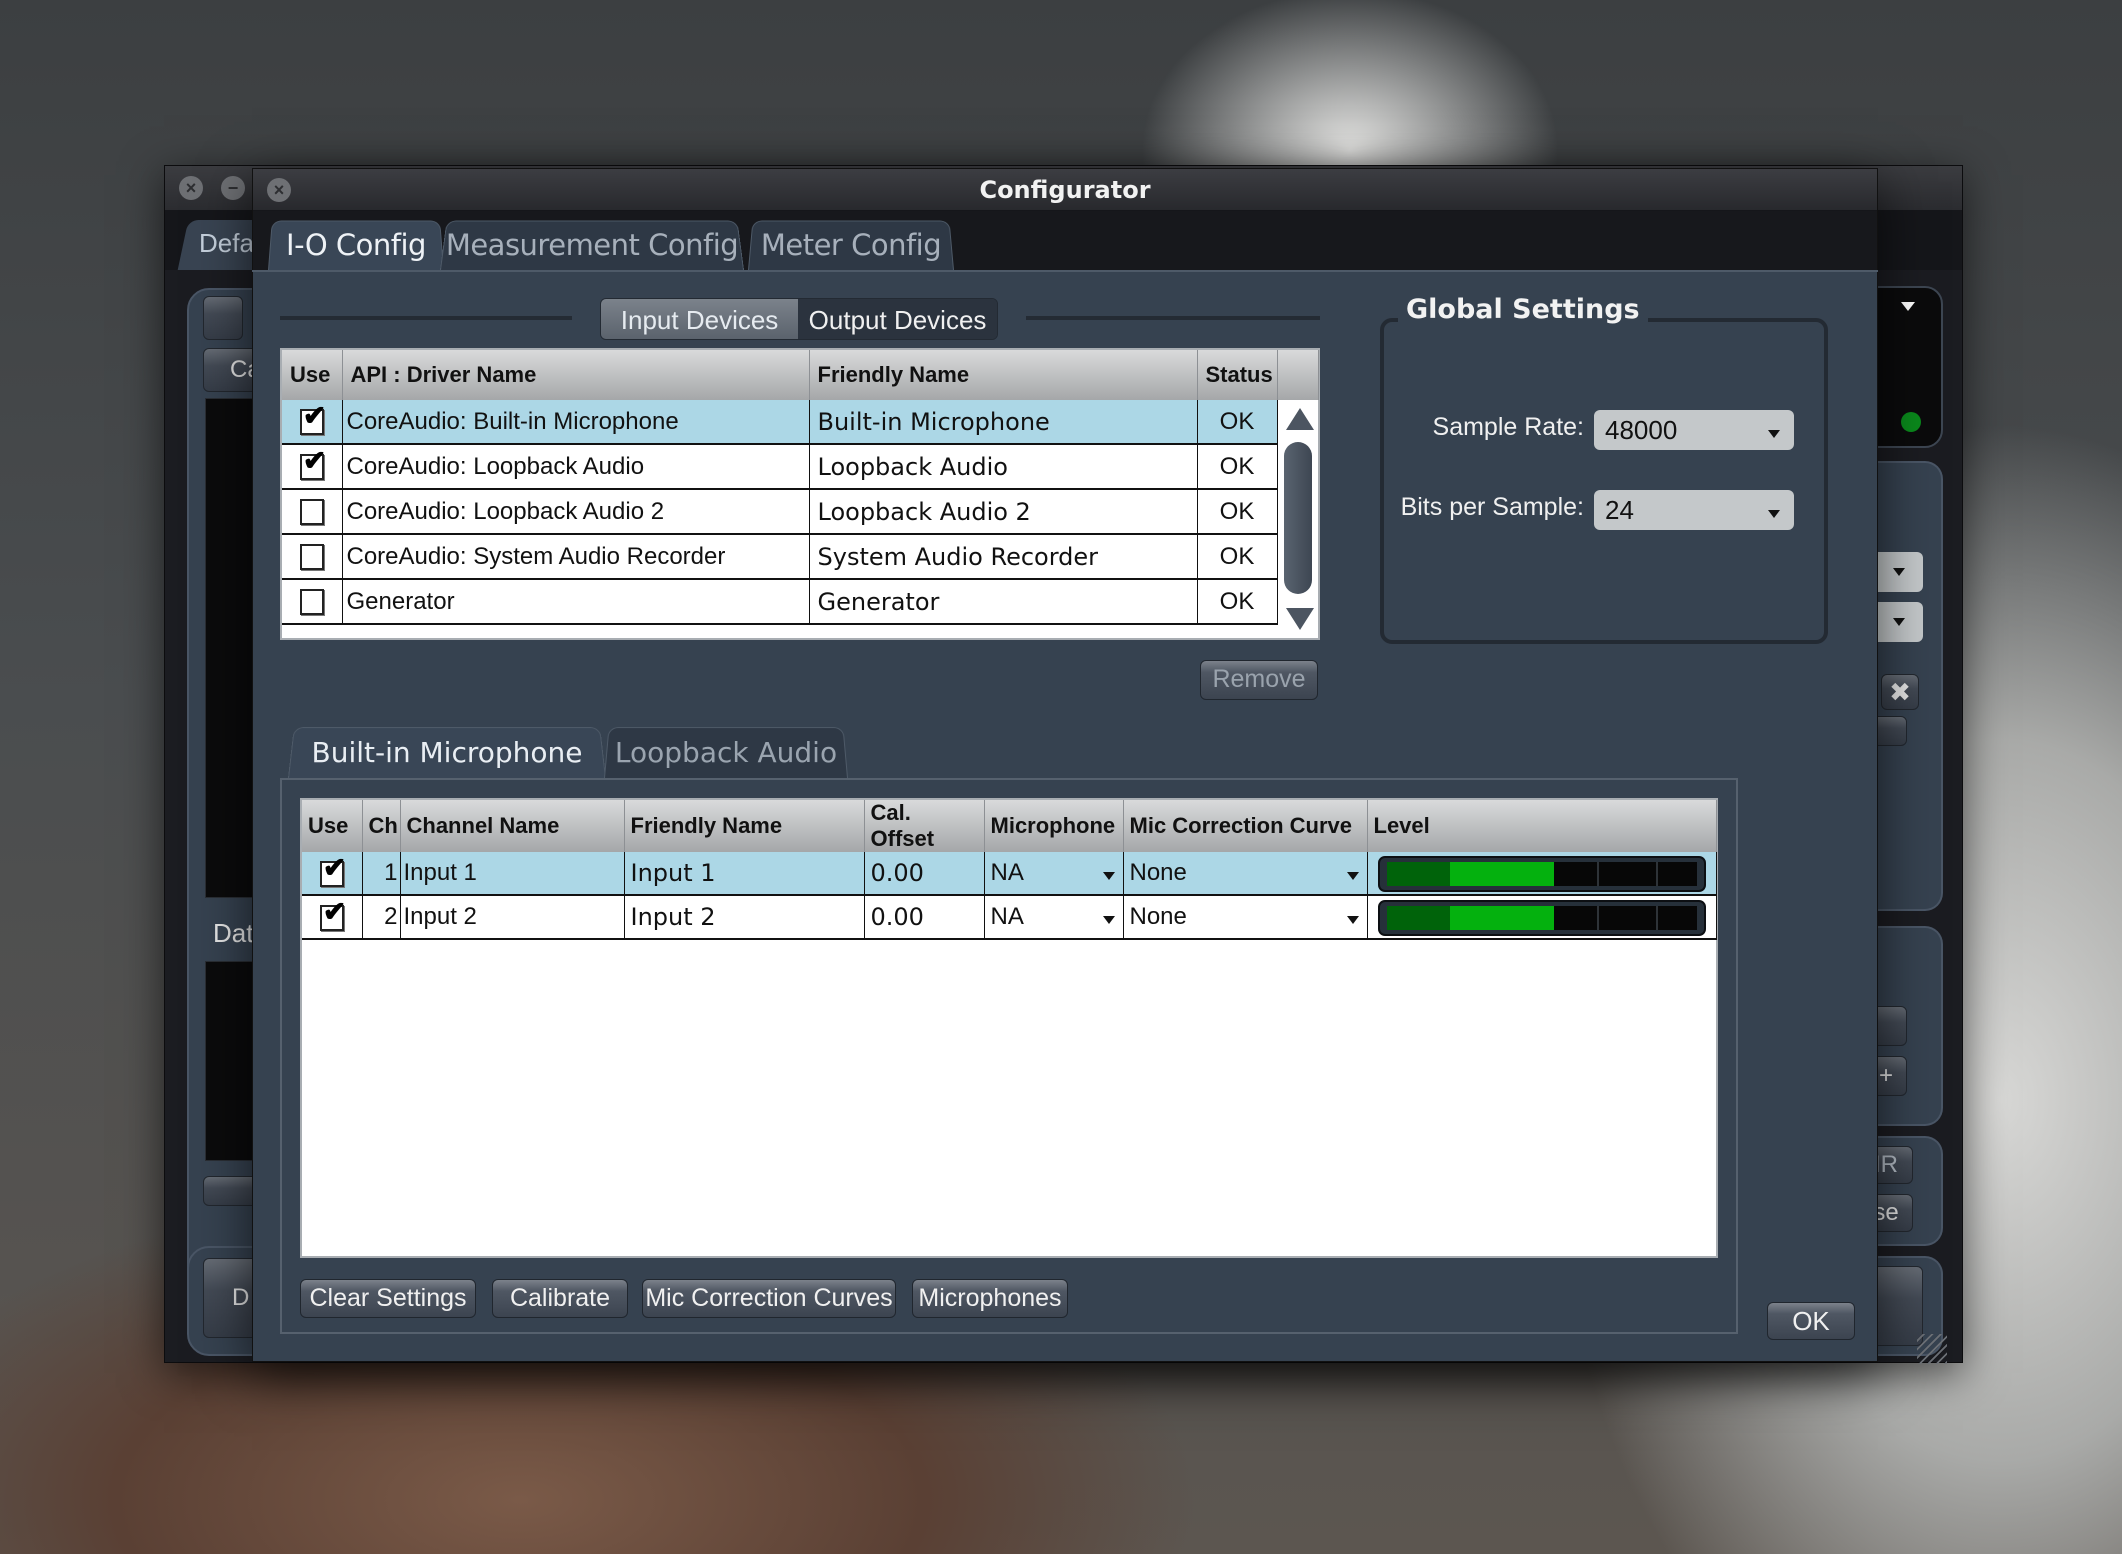 This screenshot has width=2122, height=1554. I want to click on tab-built-in-microphone: Built-in Microphone, so click(447, 751).